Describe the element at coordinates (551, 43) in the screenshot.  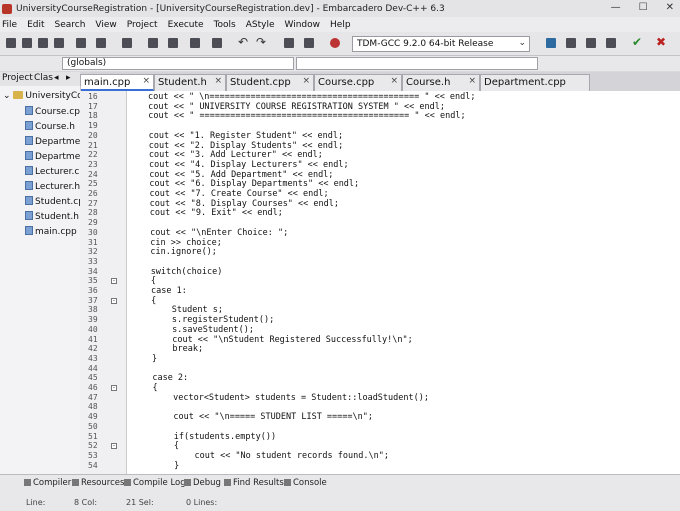
I see `new-project-icon` at that location.